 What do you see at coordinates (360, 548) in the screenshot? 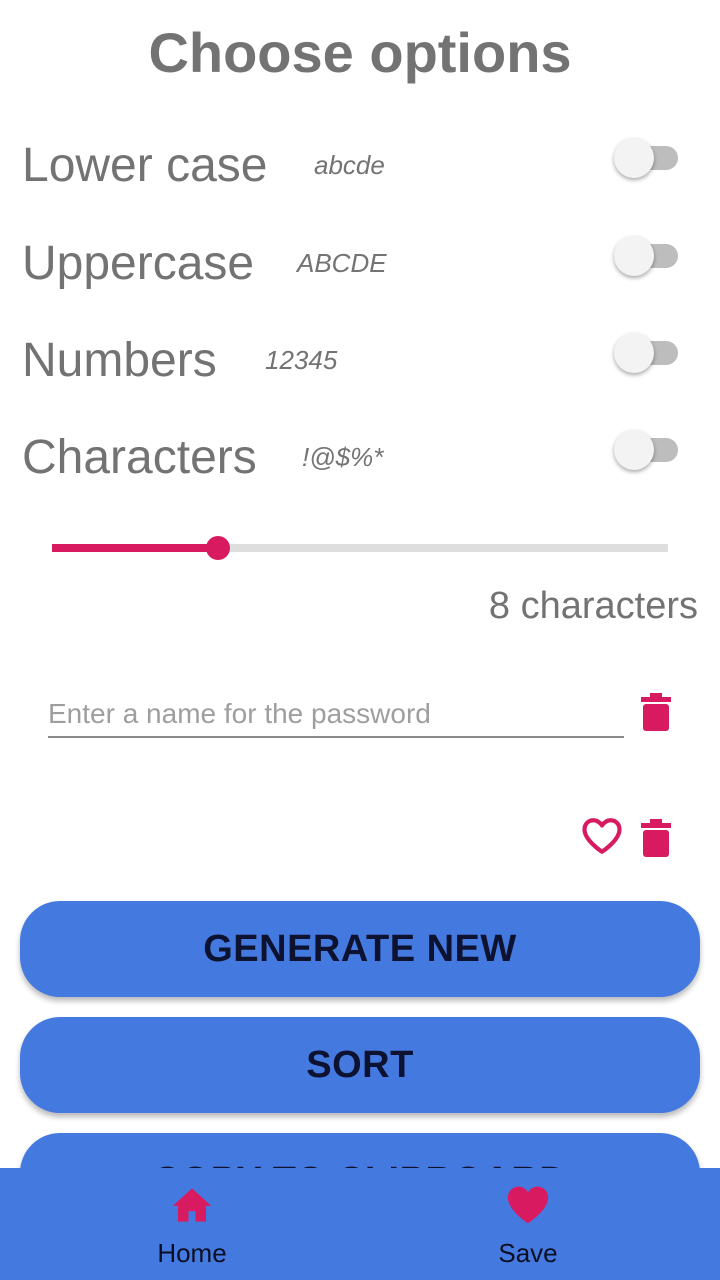
I see `length-slider` at bounding box center [360, 548].